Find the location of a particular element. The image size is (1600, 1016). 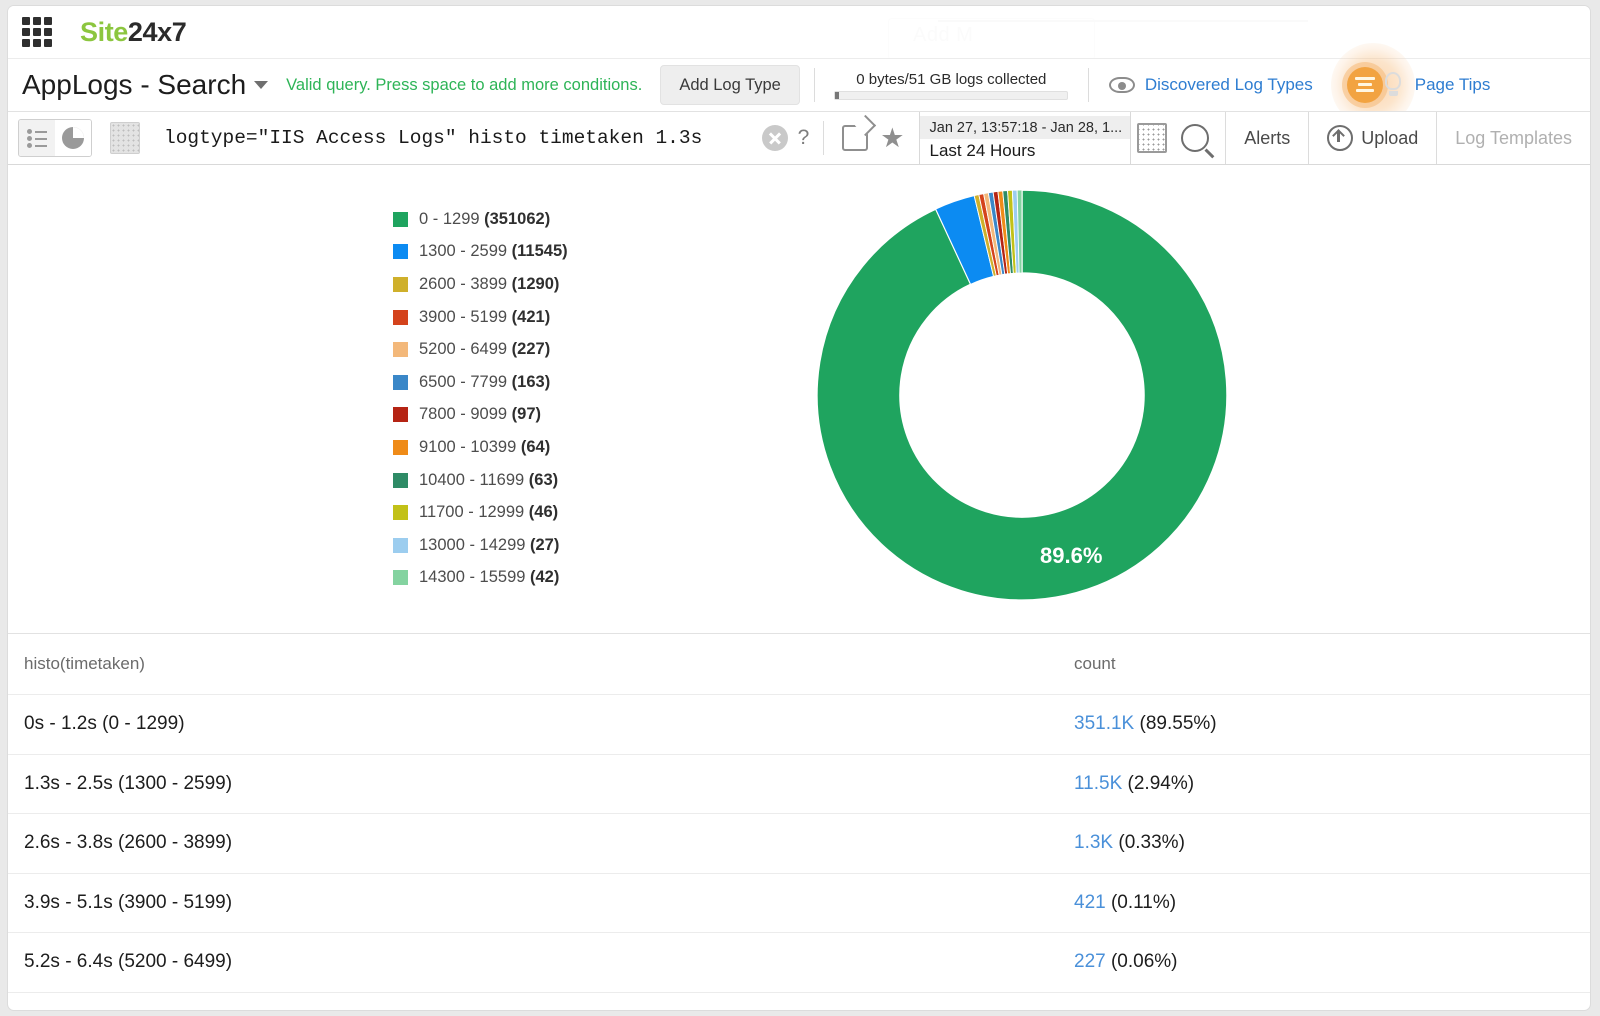

legend-item-label: 2600 - 3899 (1290) is located at coordinates (489, 283).